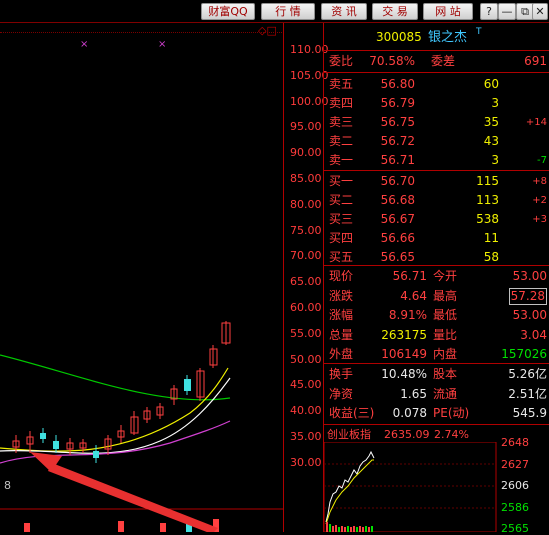 The width and height of the screenshot is (549, 535). I want to click on caifu-qq-button: 财富QQ, so click(228, 11).